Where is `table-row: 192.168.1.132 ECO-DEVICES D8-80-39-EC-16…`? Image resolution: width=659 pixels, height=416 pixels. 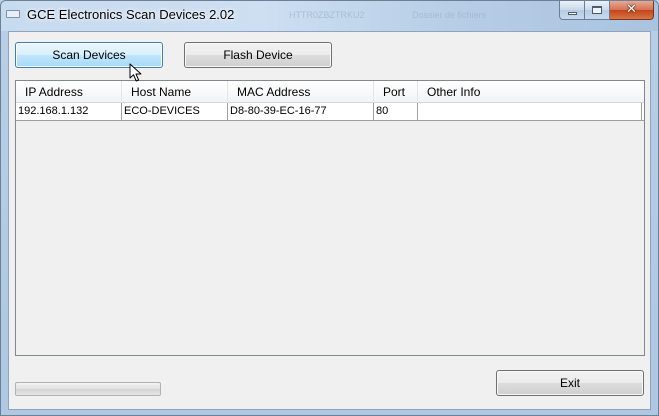 table-row: 192.168.1.132 ECO-DEVICES D8-80-39-EC-16… is located at coordinates (330, 112).